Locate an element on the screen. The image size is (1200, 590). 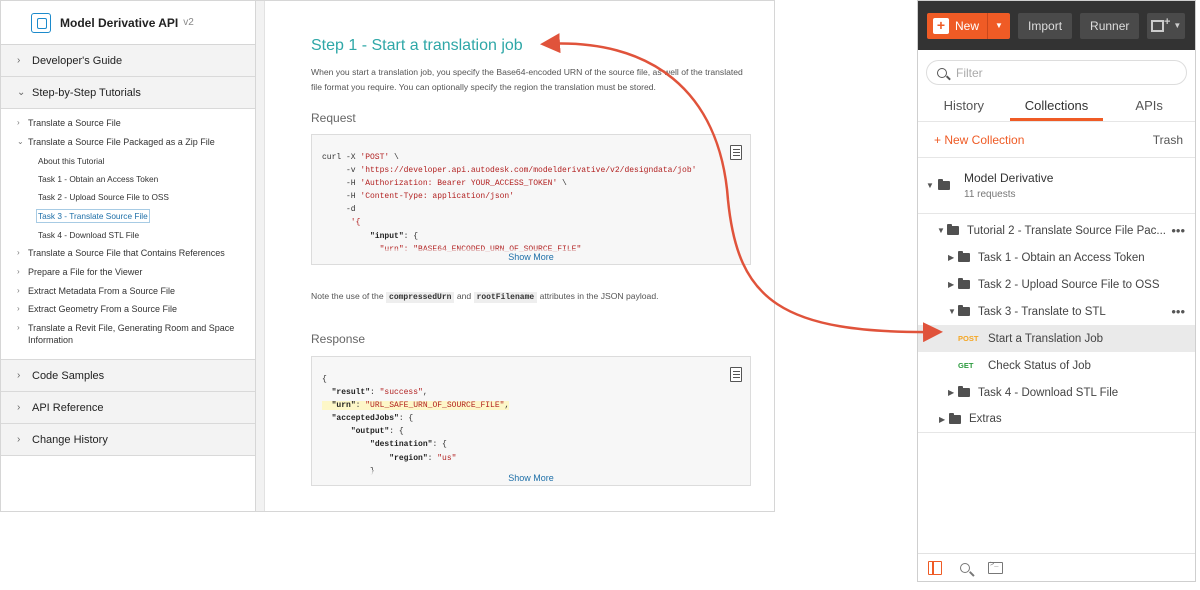
tutorial-label: Task 1 - Obtain an Access Token is located at coordinates (98, 178).